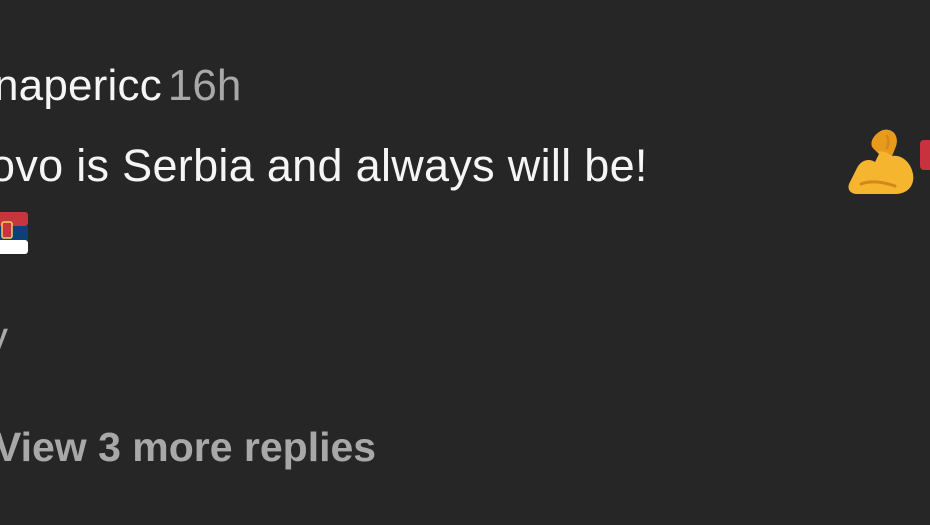 This screenshot has height=525, width=930. I want to click on flexed-biceps-icon, so click(881, 161).